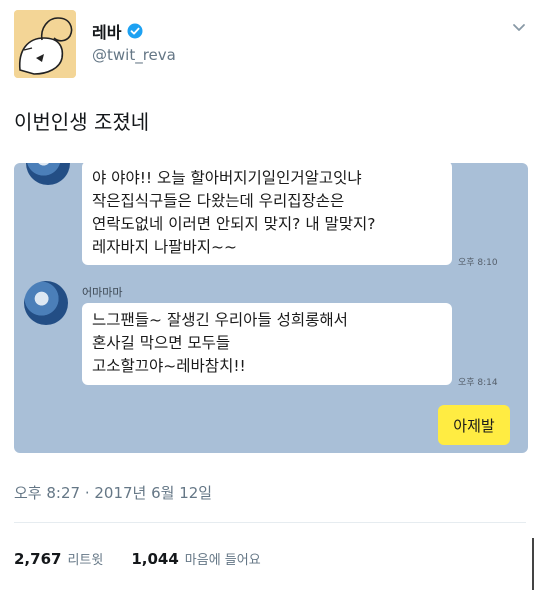 Image resolution: width=540 pixels, height=599 pixels. What do you see at coordinates (474, 425) in the screenshot?
I see `my-message: 아제발` at bounding box center [474, 425].